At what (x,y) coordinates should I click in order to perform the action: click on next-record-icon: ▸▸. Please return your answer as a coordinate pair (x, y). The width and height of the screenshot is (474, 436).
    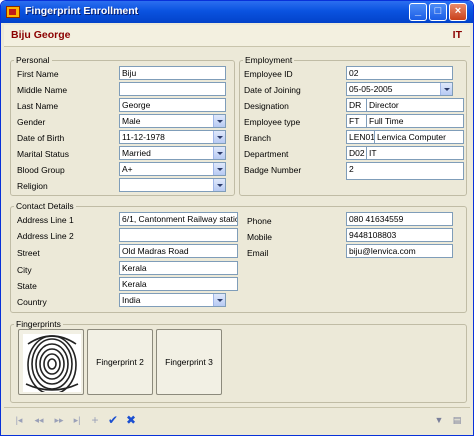
    Looking at the image, I should click on (59, 420).